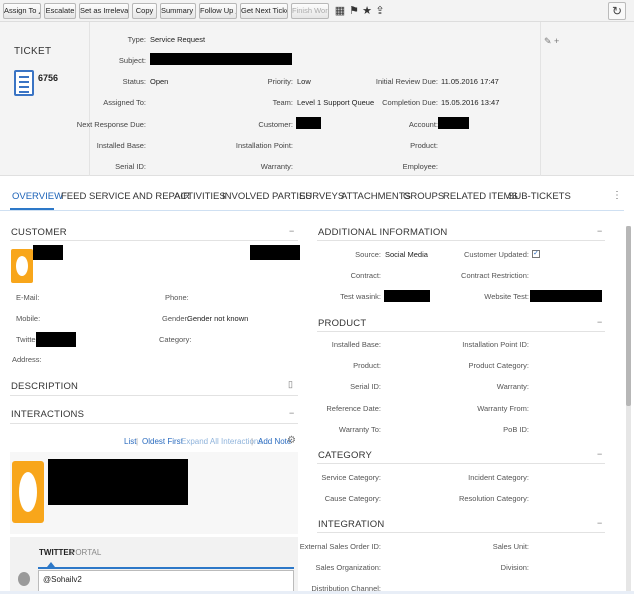 The image size is (634, 594). I want to click on ticket-summary-panel: TICKET 6756, so click(45, 99).